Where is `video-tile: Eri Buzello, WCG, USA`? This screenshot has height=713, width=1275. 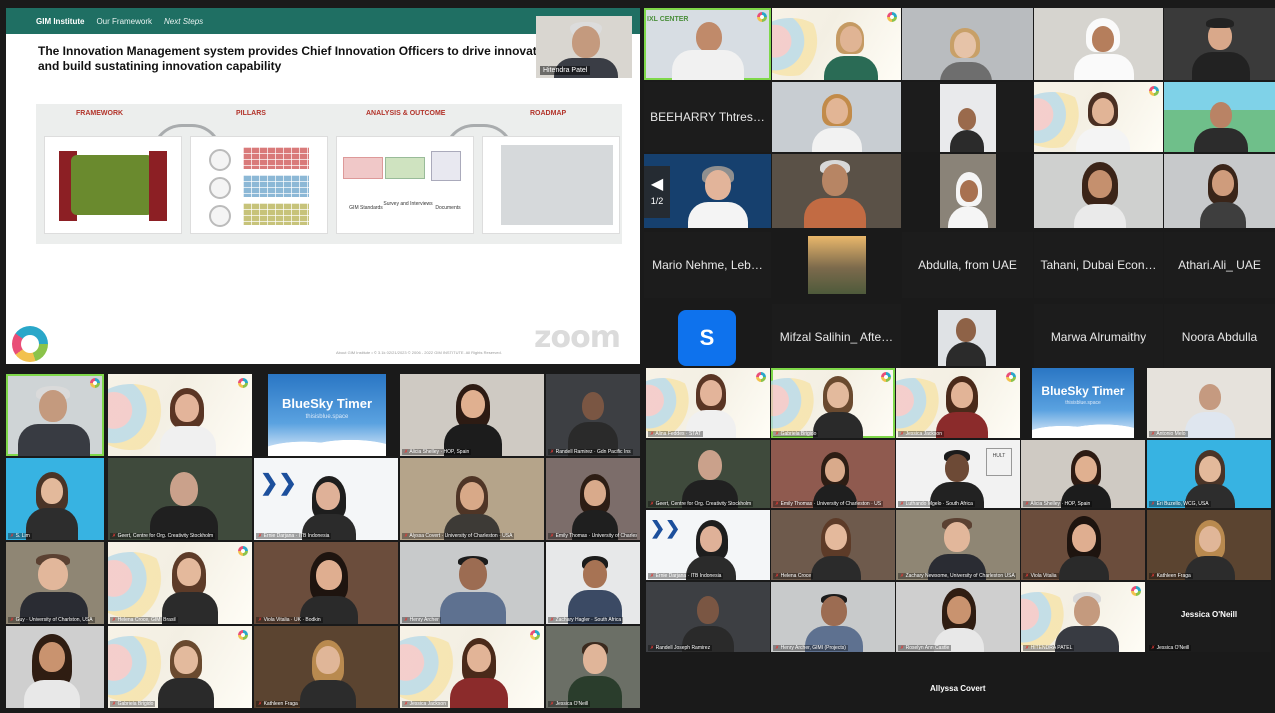 video-tile: Eri Buzello, WCG, USA is located at coordinates (1209, 474).